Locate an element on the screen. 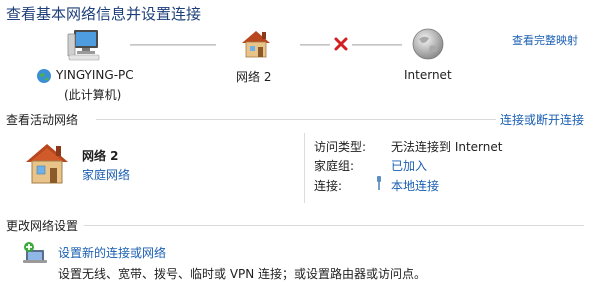 This screenshot has width=592, height=294. change-settings-heading: 更改网络设置 is located at coordinates (42, 226).